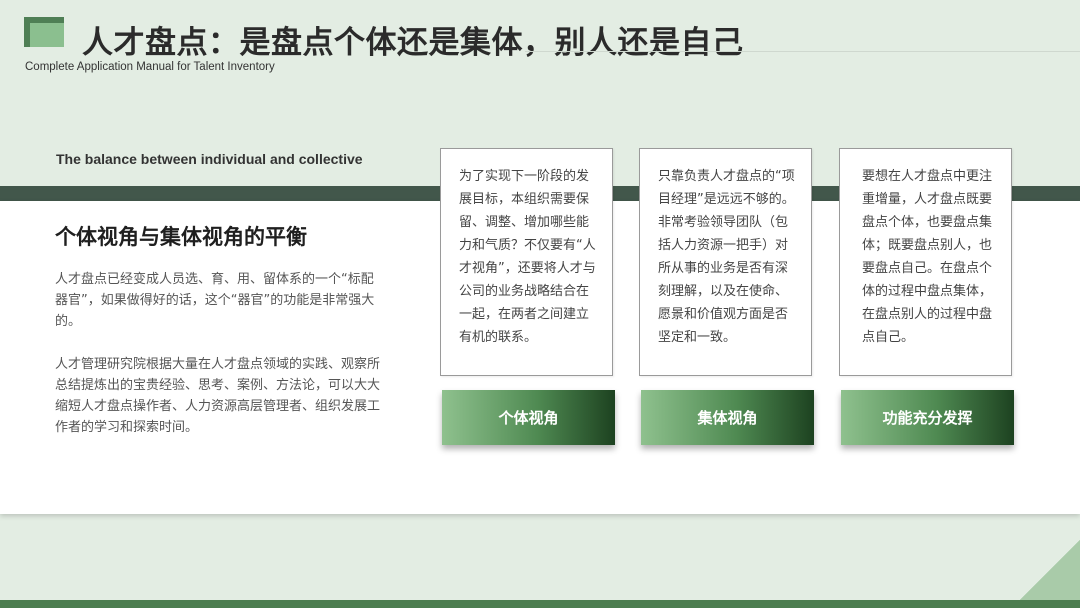 The width and height of the screenshot is (1080, 608). What do you see at coordinates (528, 417) in the screenshot?
I see `individual-perspective-button: 个体视角` at bounding box center [528, 417].